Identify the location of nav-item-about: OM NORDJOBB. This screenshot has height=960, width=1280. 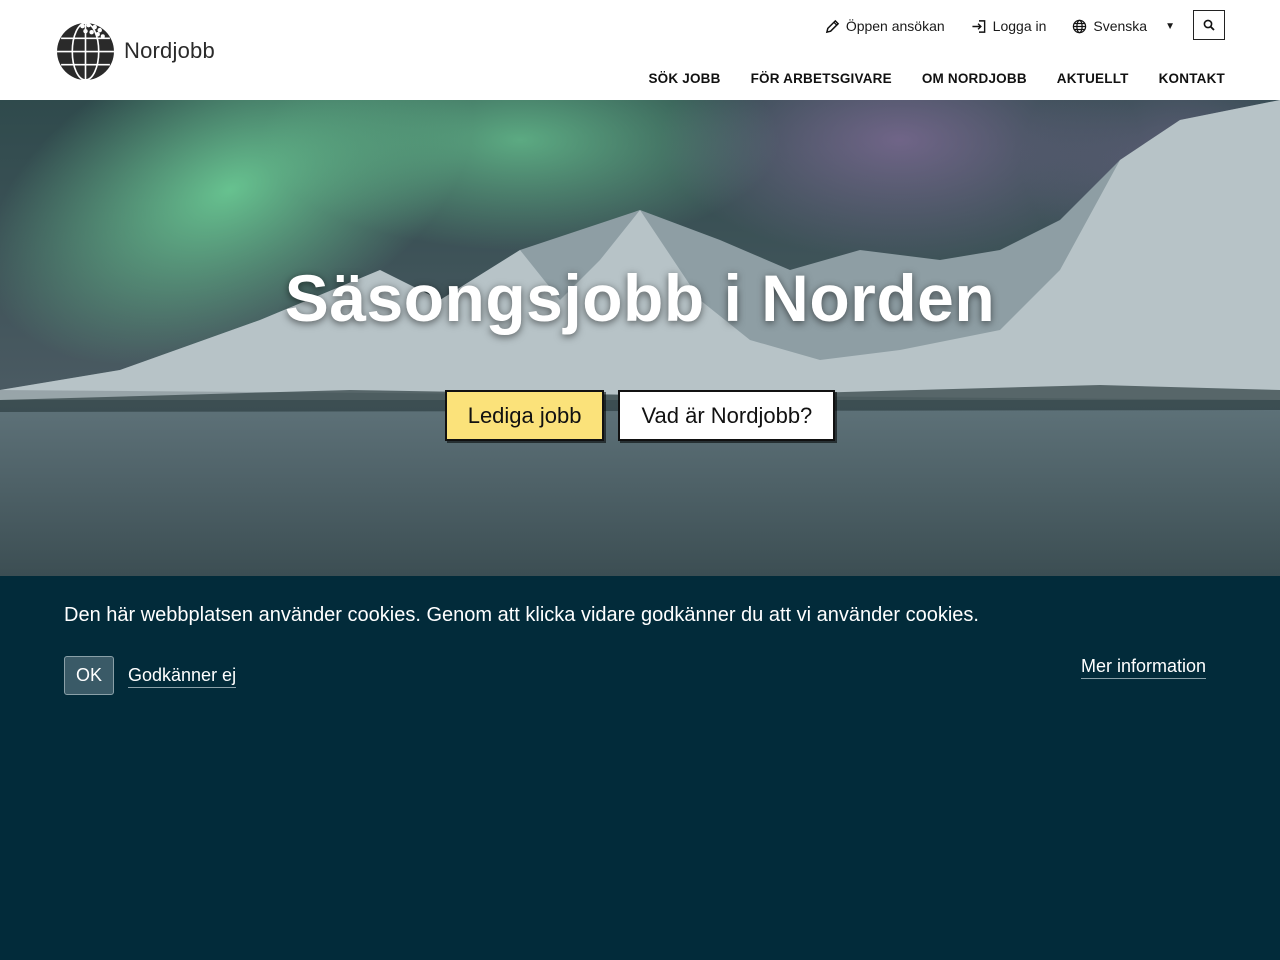
(974, 78).